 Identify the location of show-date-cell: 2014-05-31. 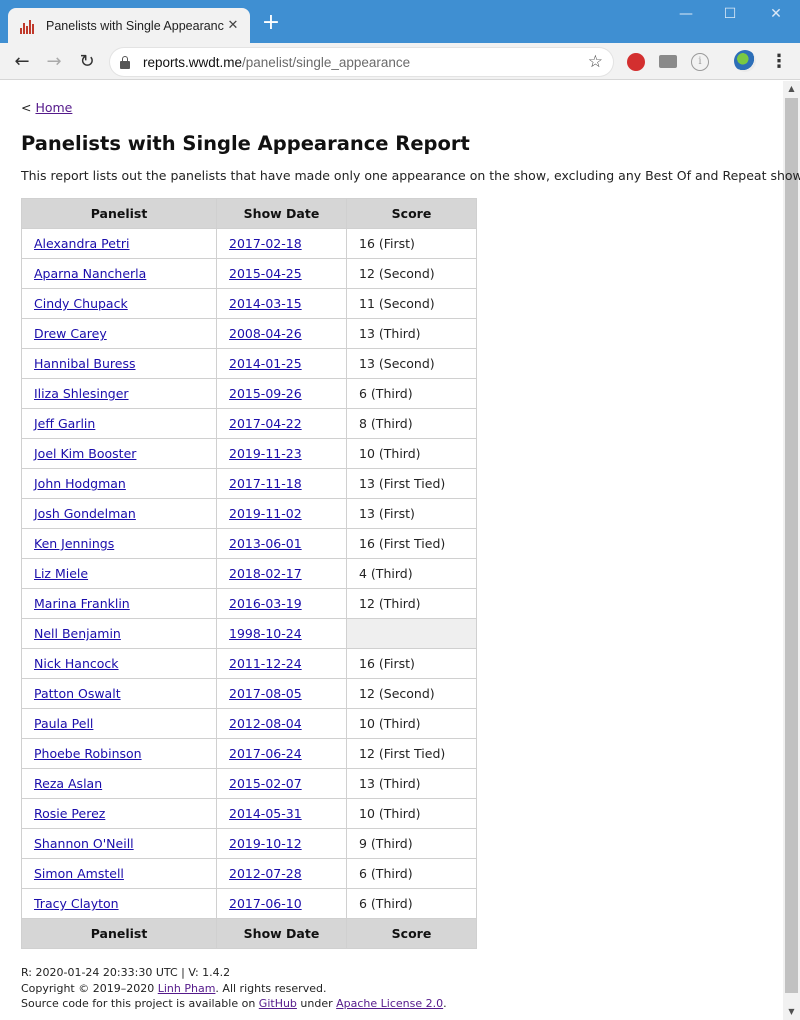
(281, 813).